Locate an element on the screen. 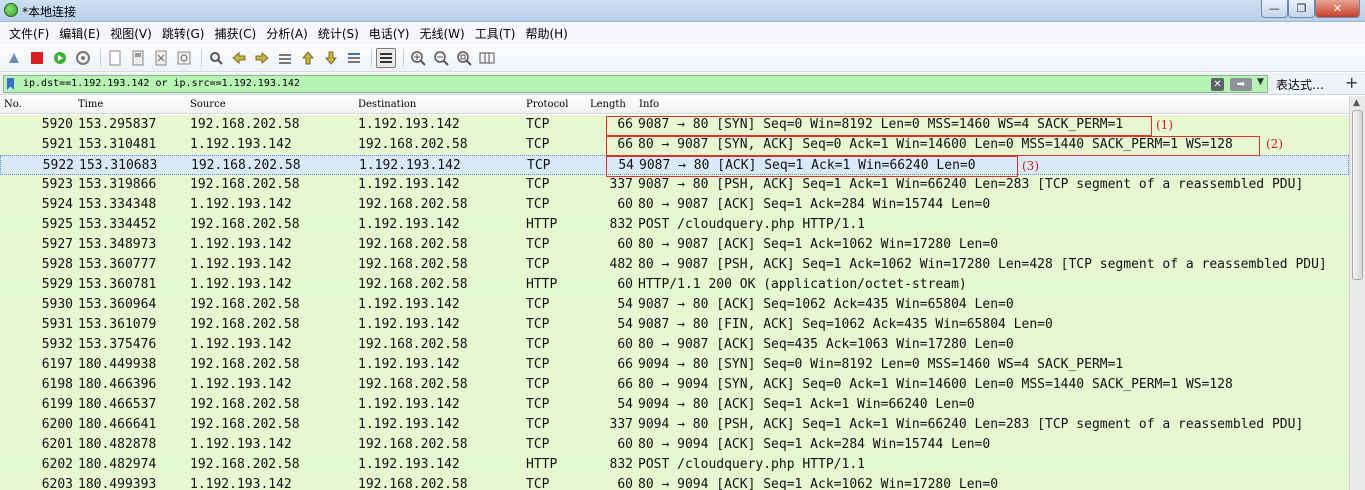 This screenshot has height=490, width=1365. packet-length: 482 is located at coordinates (621, 264).